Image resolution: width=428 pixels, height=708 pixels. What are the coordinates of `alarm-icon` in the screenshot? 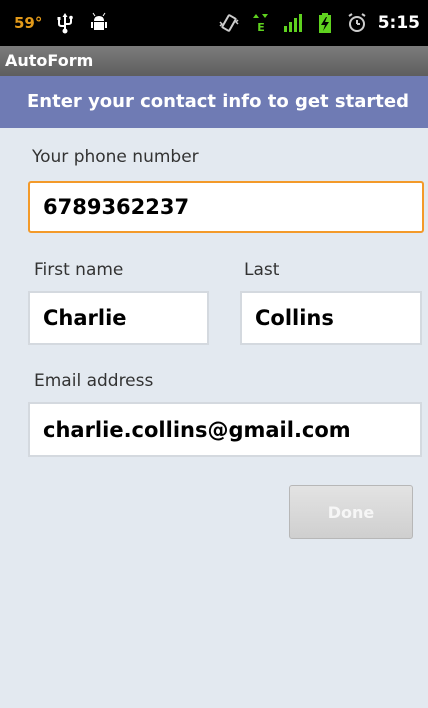 It's located at (357, 23).